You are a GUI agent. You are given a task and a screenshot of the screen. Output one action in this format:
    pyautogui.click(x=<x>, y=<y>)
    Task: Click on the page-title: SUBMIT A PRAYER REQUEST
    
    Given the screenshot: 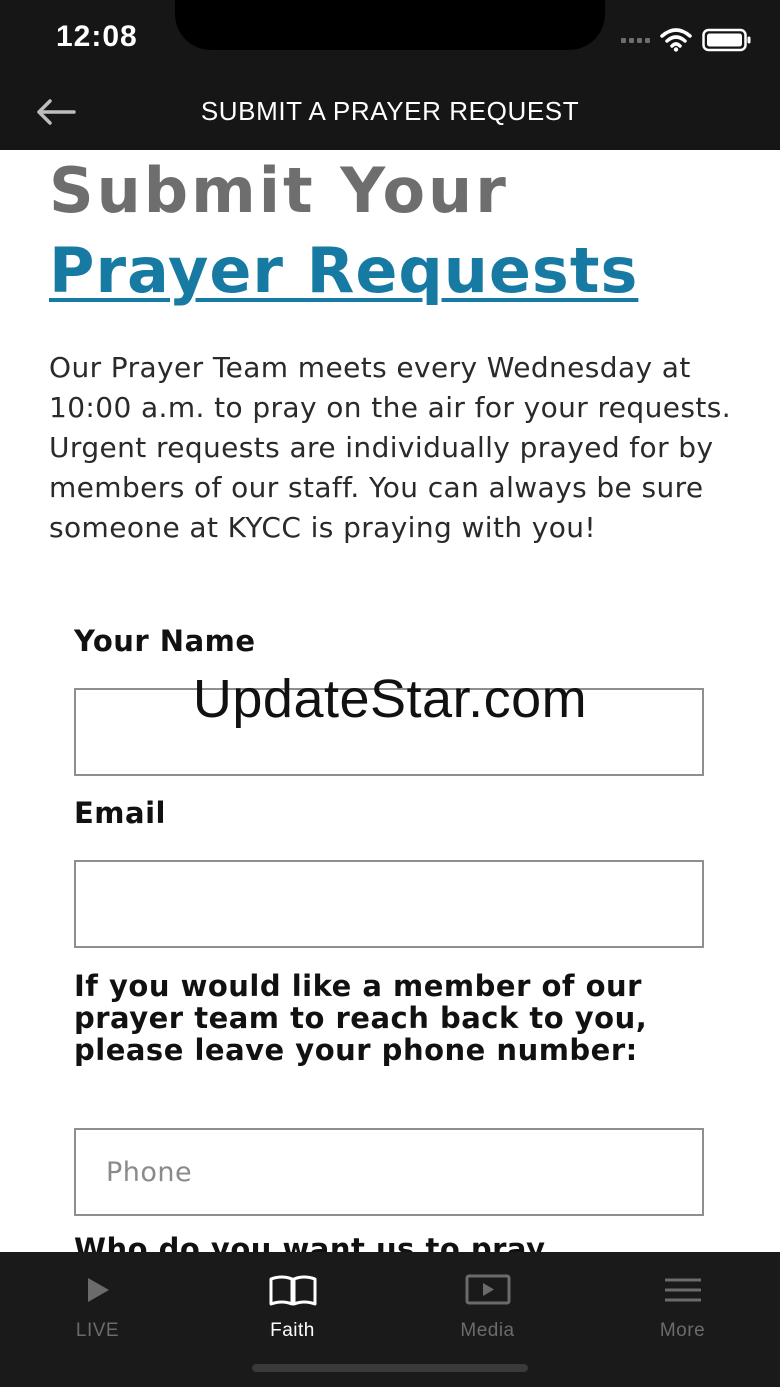 What is the action you would take?
    pyautogui.click(x=390, y=111)
    